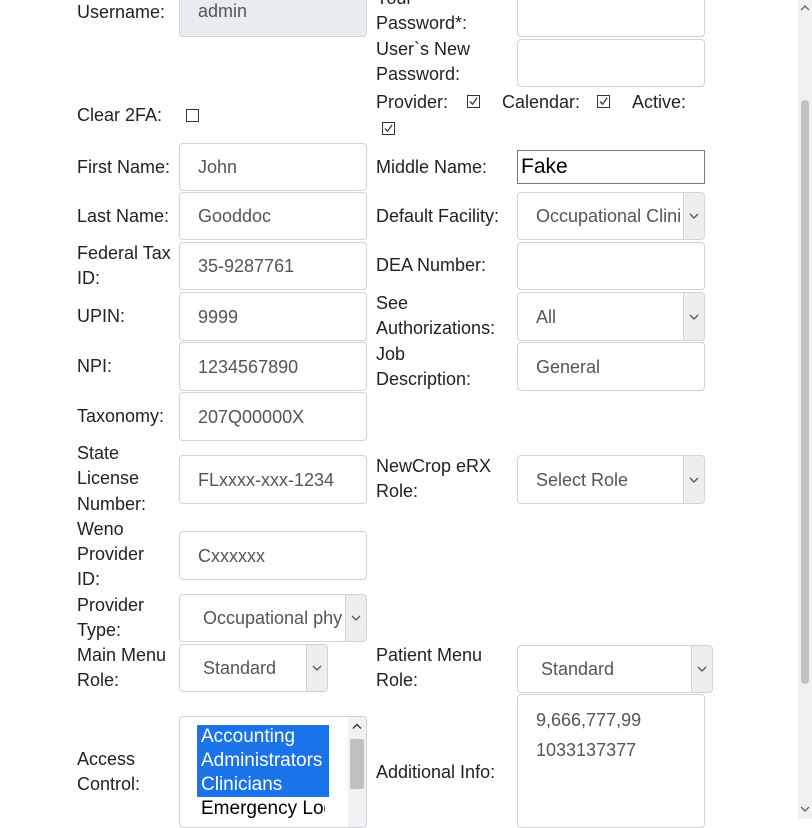 This screenshot has height=828, width=812. What do you see at coordinates (436, 772) in the screenshot?
I see `additional-info-label: Additional Info:` at bounding box center [436, 772].